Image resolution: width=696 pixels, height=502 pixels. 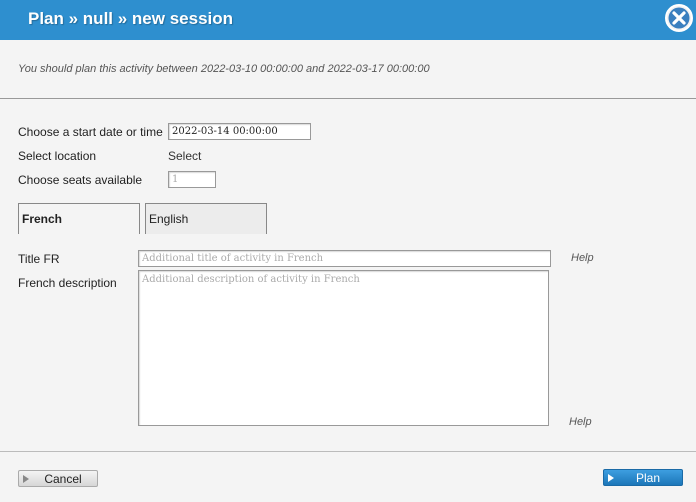 What do you see at coordinates (348, 20) in the screenshot?
I see `title-bar: Plan » null » new session` at bounding box center [348, 20].